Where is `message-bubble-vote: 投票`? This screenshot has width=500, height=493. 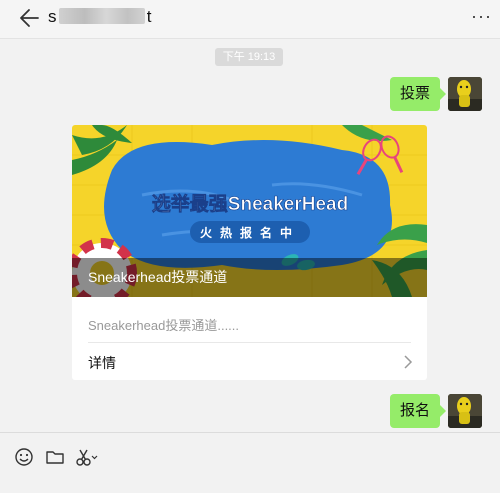 message-bubble-vote: 投票 is located at coordinates (418, 94).